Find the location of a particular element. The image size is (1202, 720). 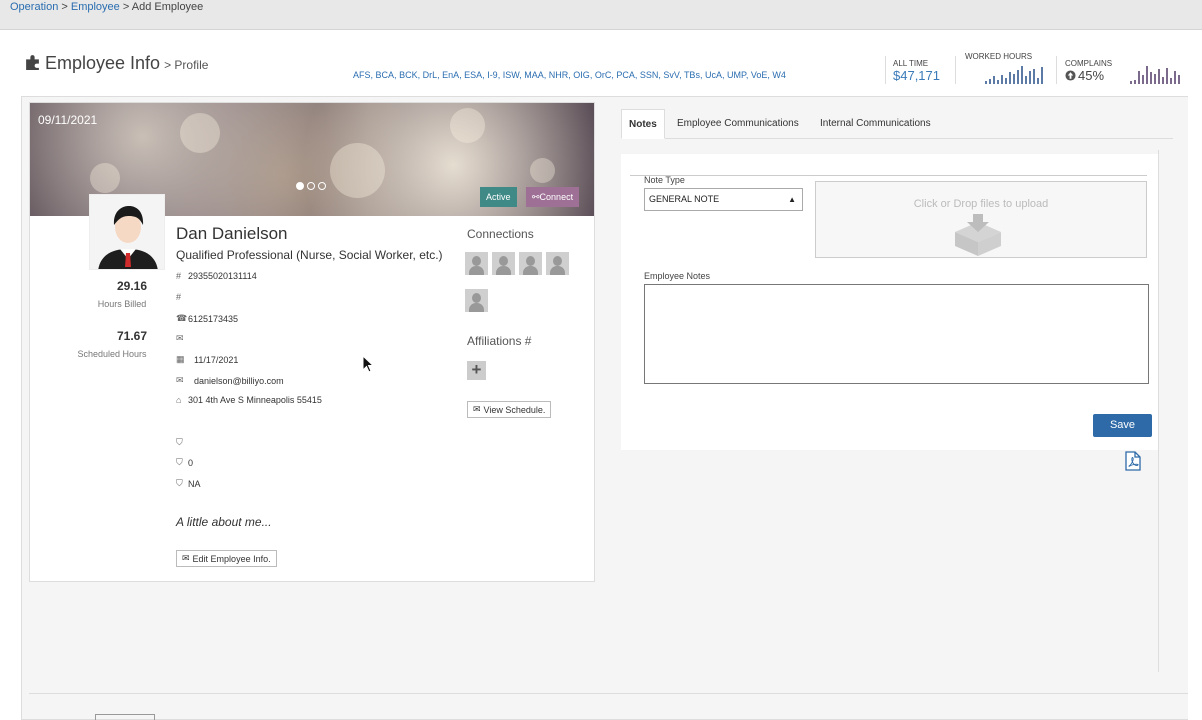

employee-notes-label: Employee Notes is located at coordinates (677, 276).